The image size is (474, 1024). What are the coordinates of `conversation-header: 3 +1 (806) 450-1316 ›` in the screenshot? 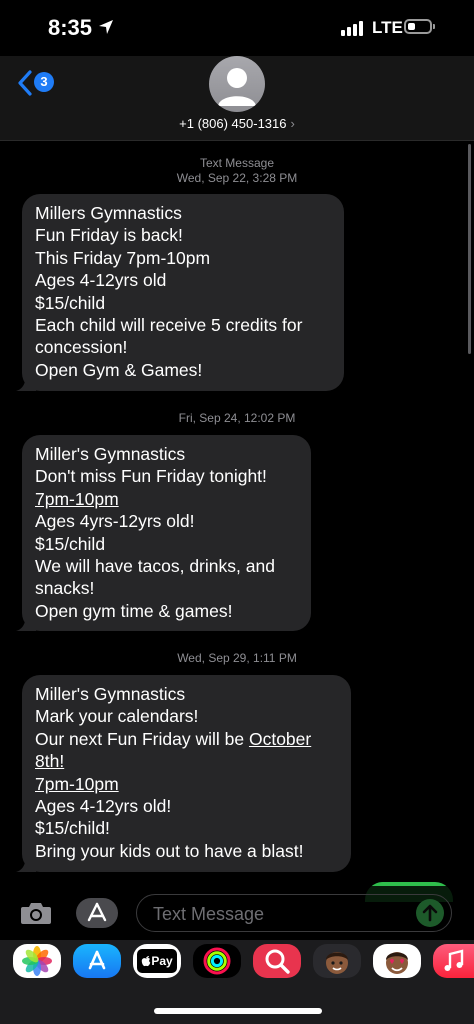 It's located at (237, 98).